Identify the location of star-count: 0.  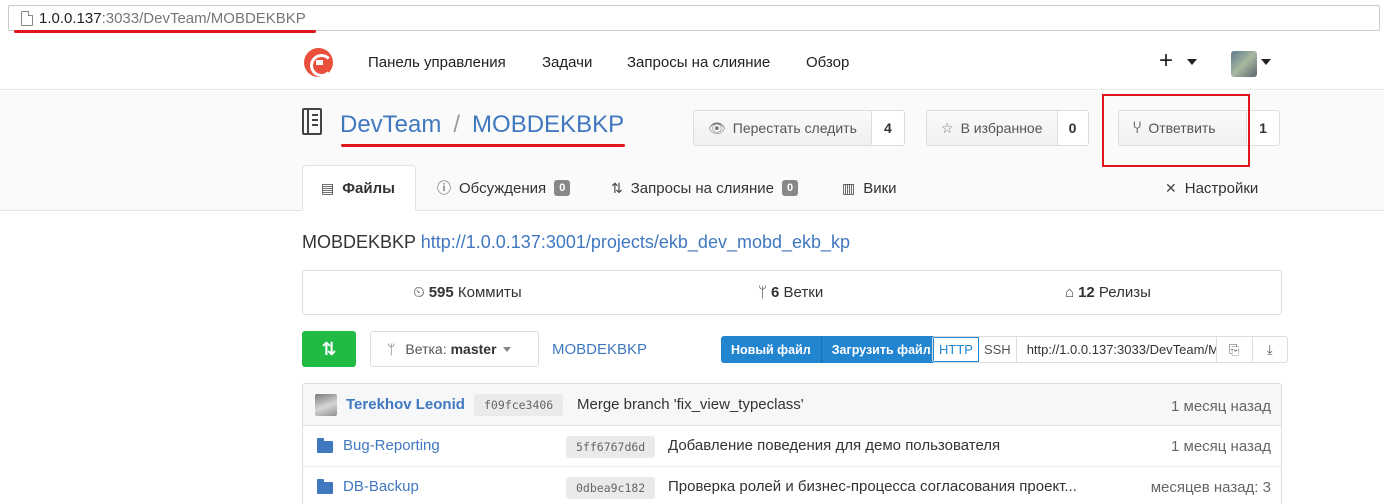
(1073, 128).